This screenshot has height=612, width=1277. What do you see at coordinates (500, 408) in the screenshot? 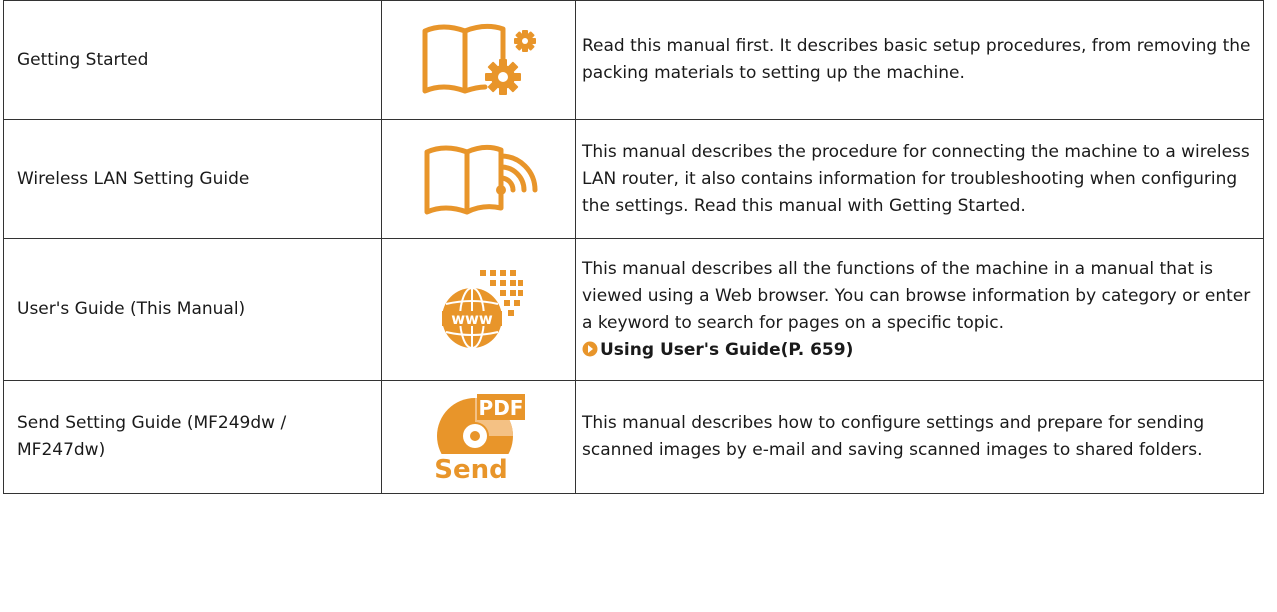
I see `pdf-label: PDF` at bounding box center [500, 408].